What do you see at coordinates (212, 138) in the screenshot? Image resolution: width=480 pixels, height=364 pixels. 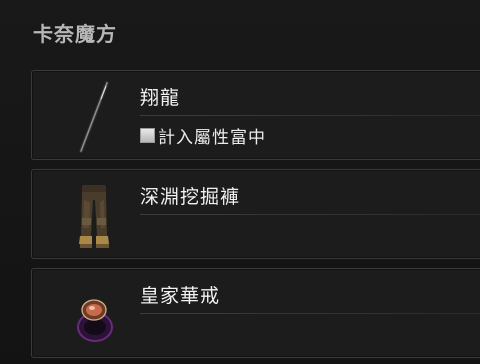 I see `include-attribute-label: 計入屬性富中` at bounding box center [212, 138].